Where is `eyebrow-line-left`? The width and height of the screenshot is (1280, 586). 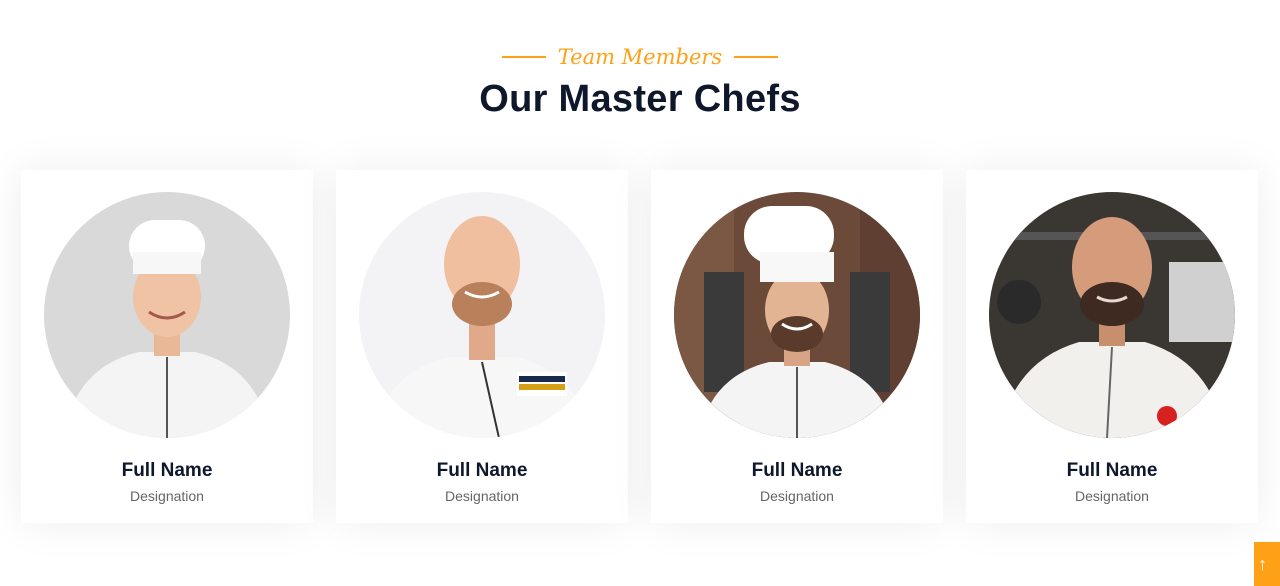
eyebrow-line-left is located at coordinates (523, 57).